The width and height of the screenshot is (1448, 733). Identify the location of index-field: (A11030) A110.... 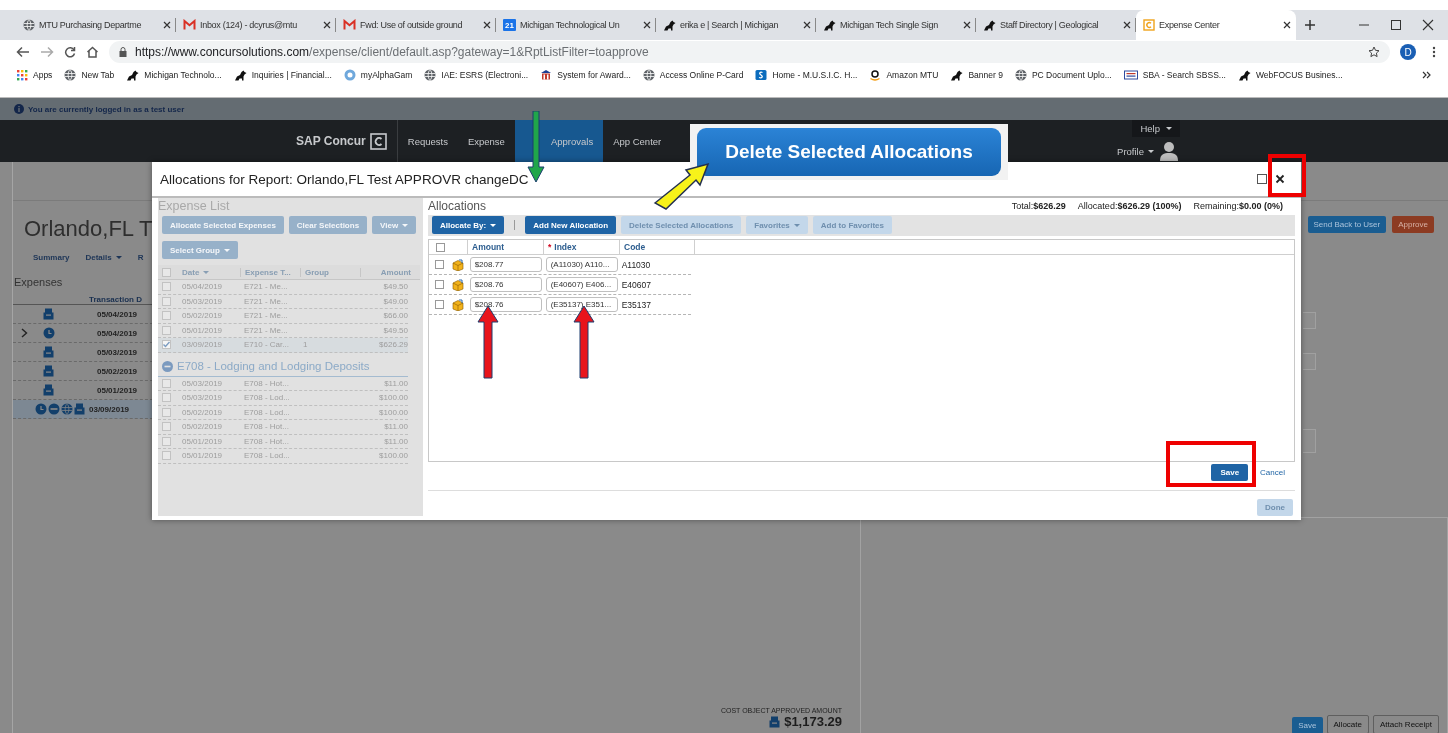
(581, 265).